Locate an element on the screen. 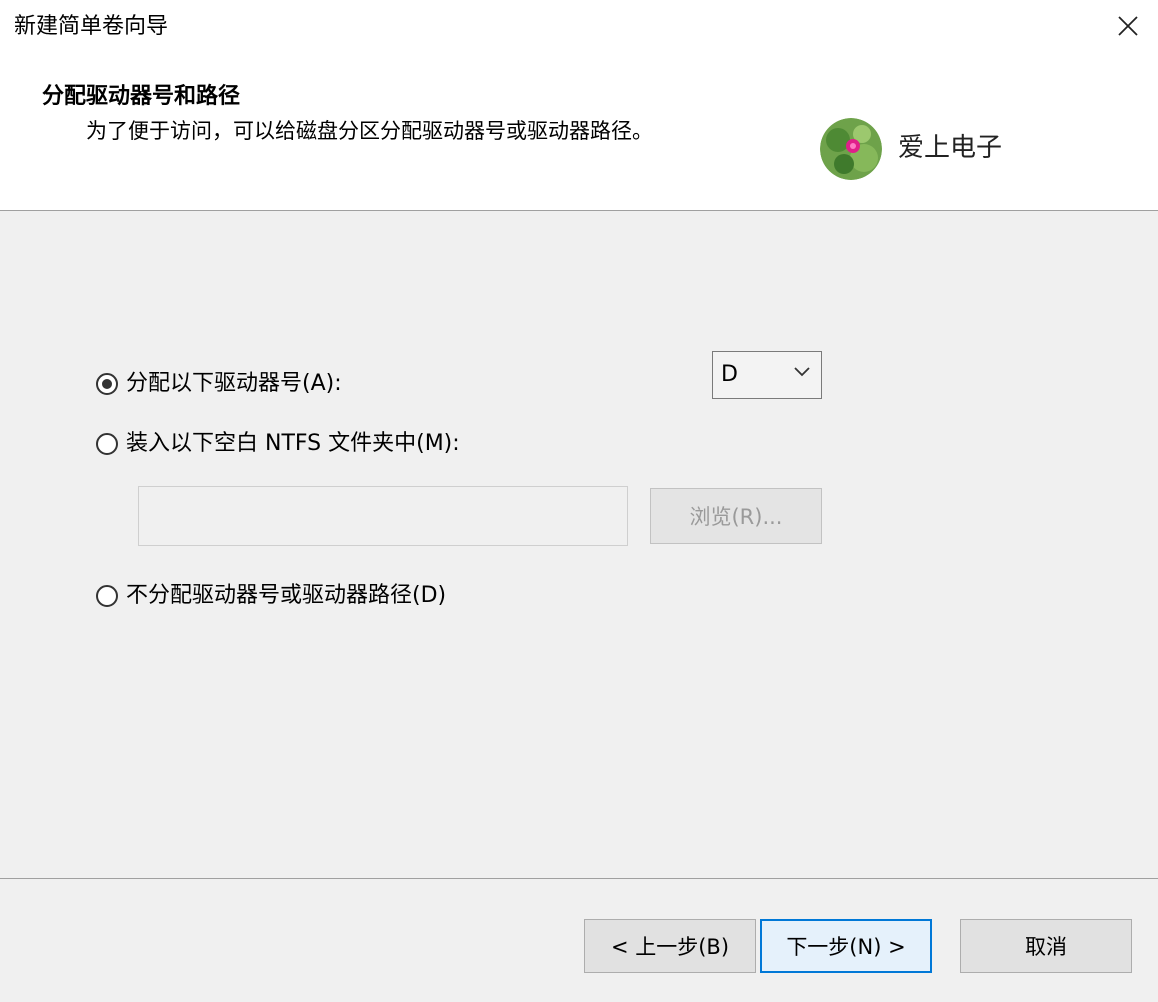 The width and height of the screenshot is (1158, 1002). folder-path-input is located at coordinates (383, 516).